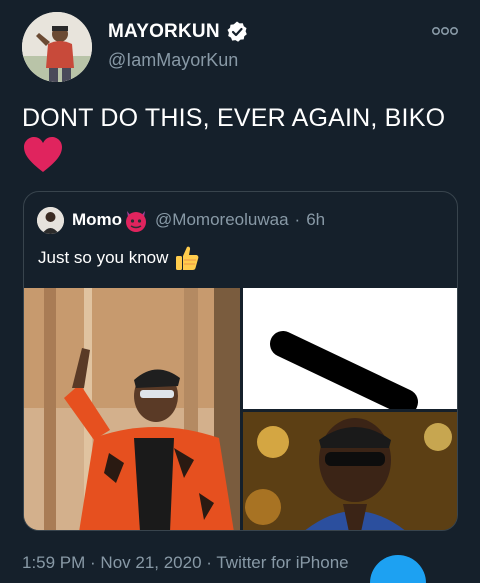 The width and height of the screenshot is (480, 583). I want to click on photo-man-sunglasses-icon, so click(350, 471).